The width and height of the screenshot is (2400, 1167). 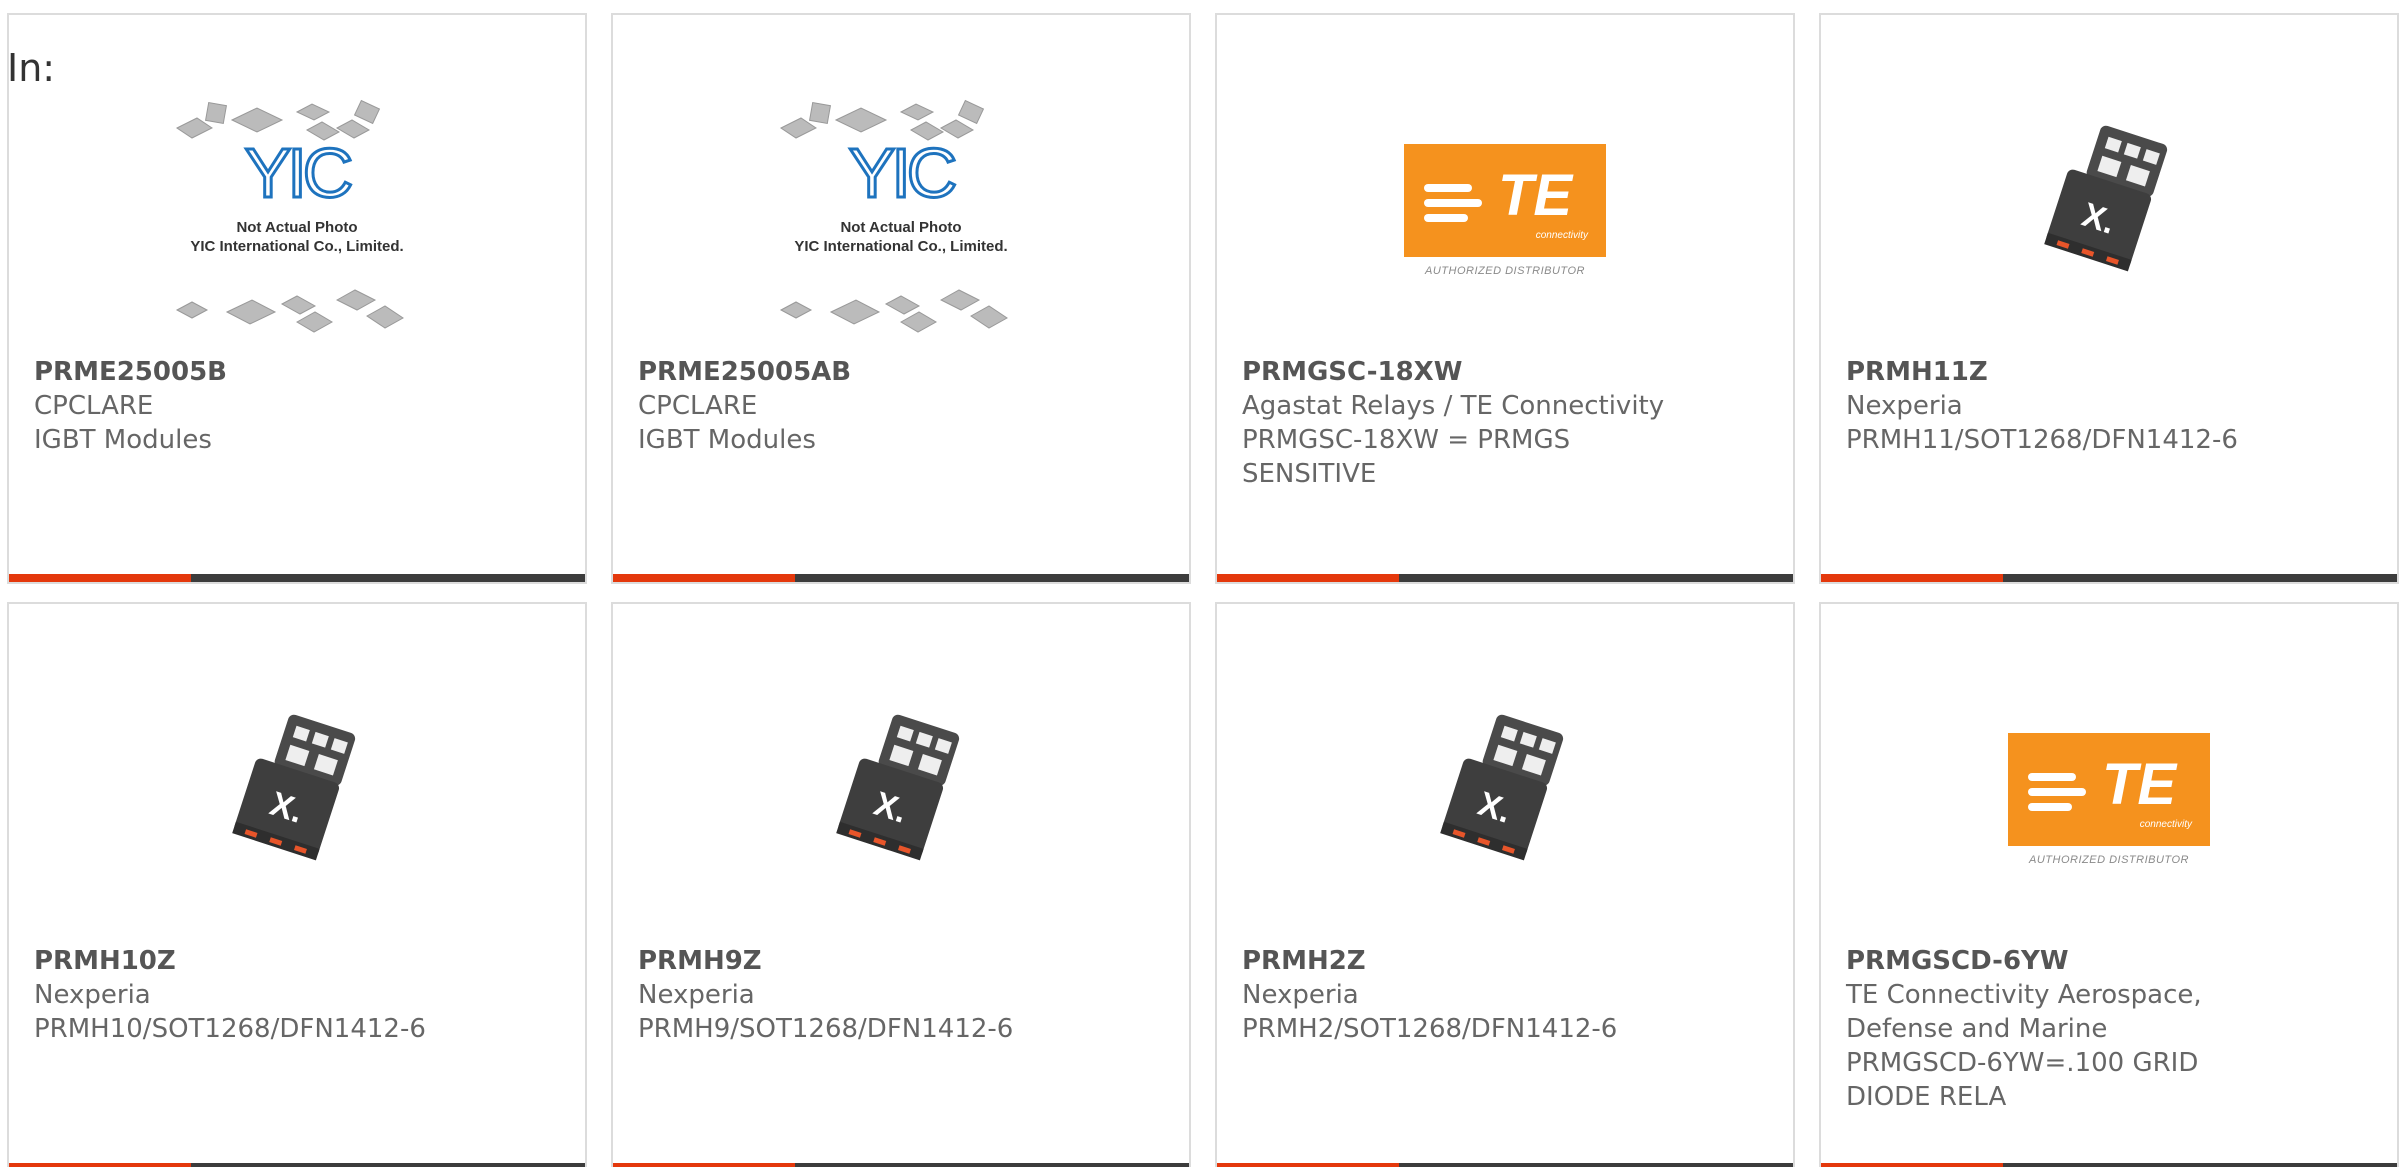 I want to click on product-description: PRMH2/SOT1268/DFN1412-6, so click(x=1430, y=1029).